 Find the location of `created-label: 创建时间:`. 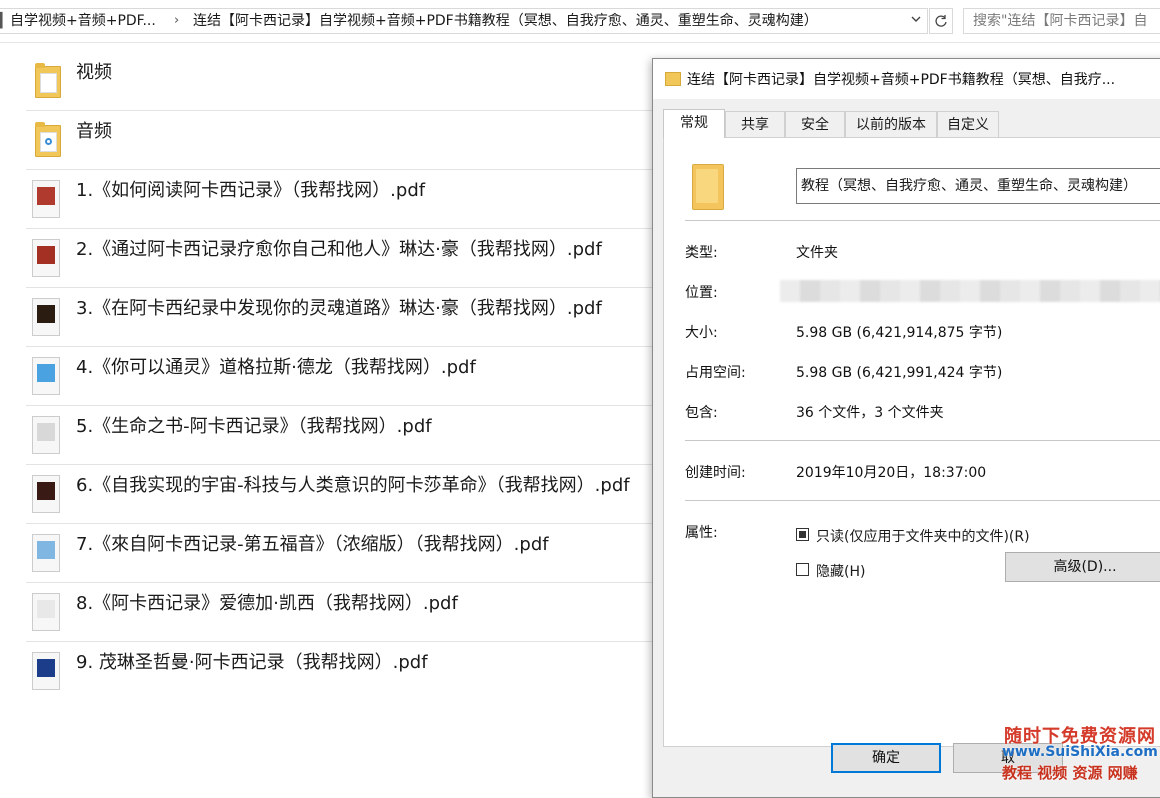

created-label: 创建时间: is located at coordinates (715, 473).